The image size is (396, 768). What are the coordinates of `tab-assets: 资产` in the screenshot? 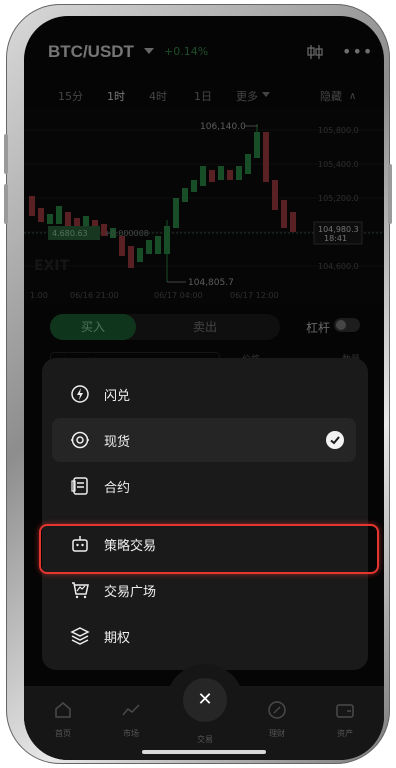 It's located at (345, 719).